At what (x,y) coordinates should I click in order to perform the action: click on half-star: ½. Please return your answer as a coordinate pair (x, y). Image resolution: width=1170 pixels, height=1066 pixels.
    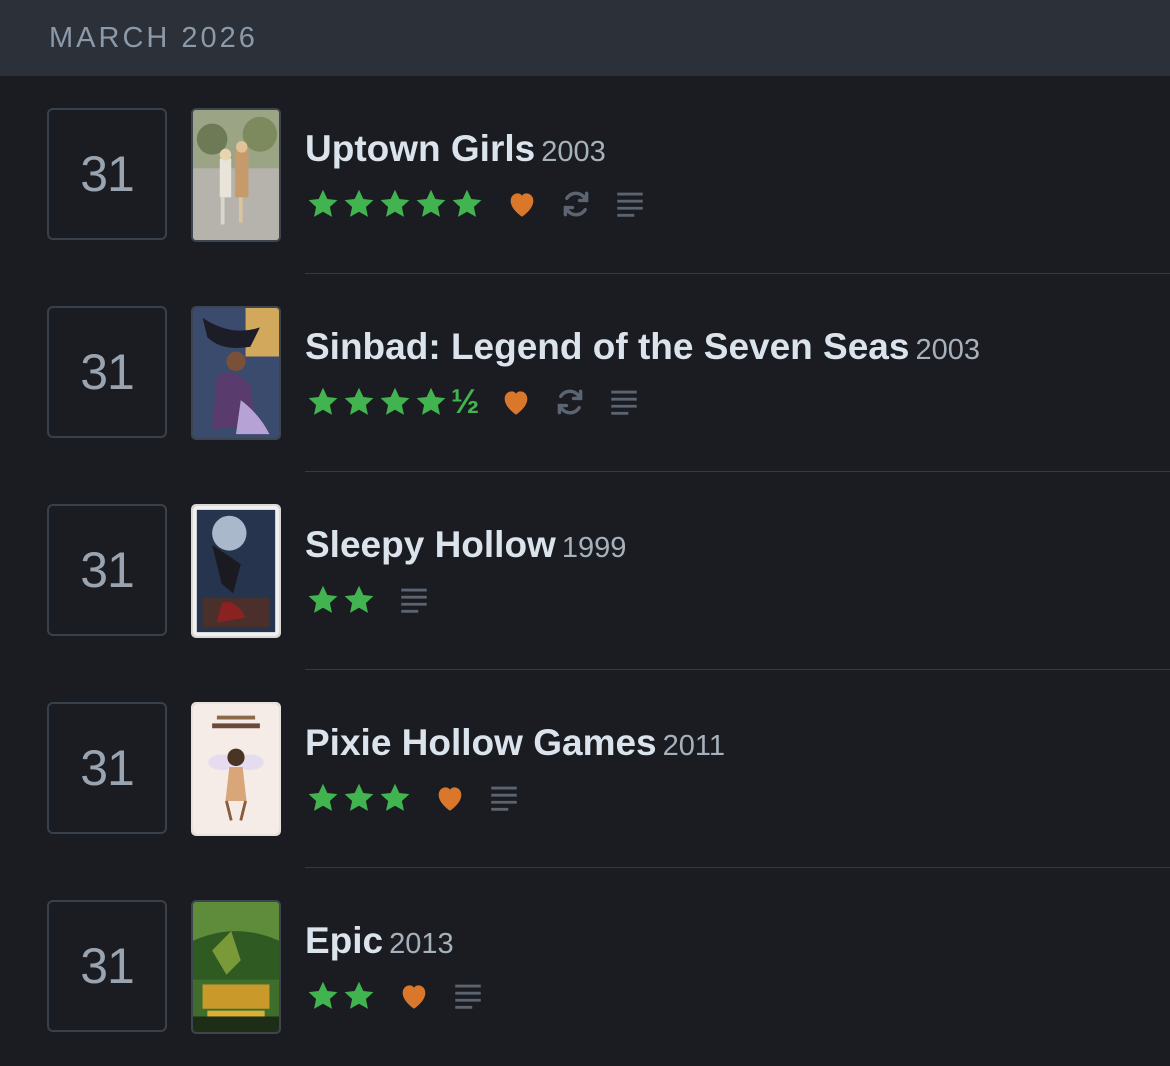
    Looking at the image, I should click on (465, 402).